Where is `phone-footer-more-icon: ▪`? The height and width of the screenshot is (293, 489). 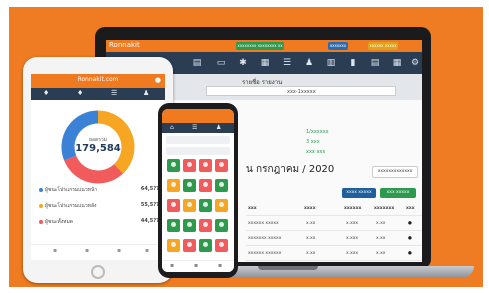 phone-footer-more-icon: ▪ is located at coordinates (220, 265).